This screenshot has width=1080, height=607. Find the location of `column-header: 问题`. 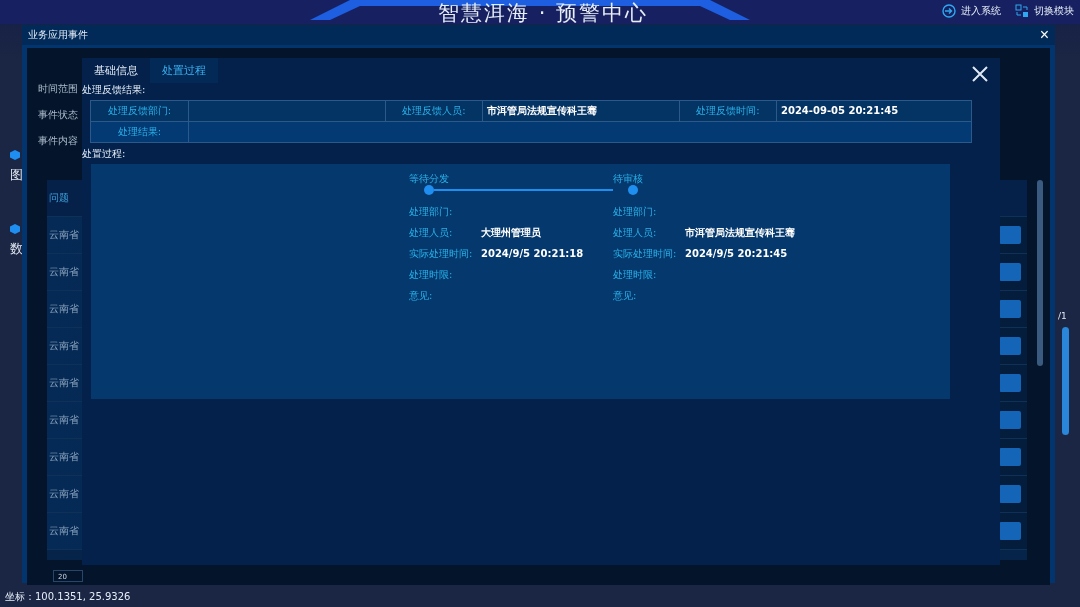

column-header: 问题 is located at coordinates (58, 198).